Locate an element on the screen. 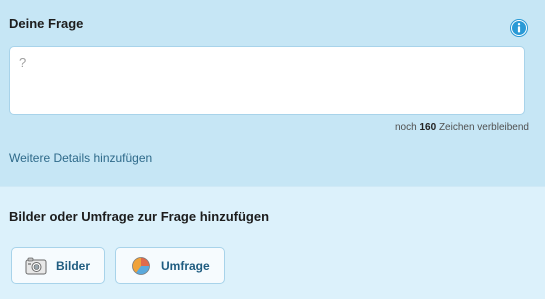  camera-icon is located at coordinates (36, 265).